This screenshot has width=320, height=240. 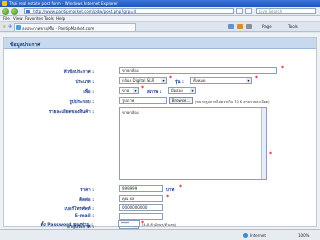 I want to click on password-note: (4-8 ตัวอักษร/ตัวเลข), so click(x=159, y=225).